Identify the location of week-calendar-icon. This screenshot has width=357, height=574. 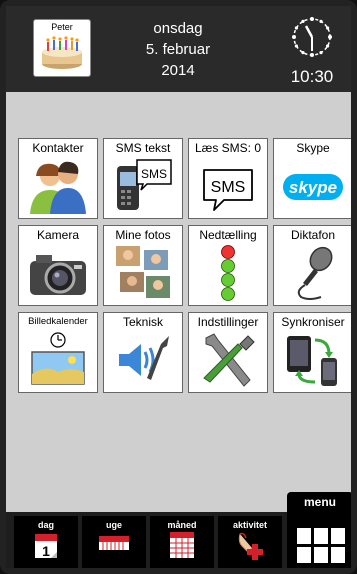
(114, 543).